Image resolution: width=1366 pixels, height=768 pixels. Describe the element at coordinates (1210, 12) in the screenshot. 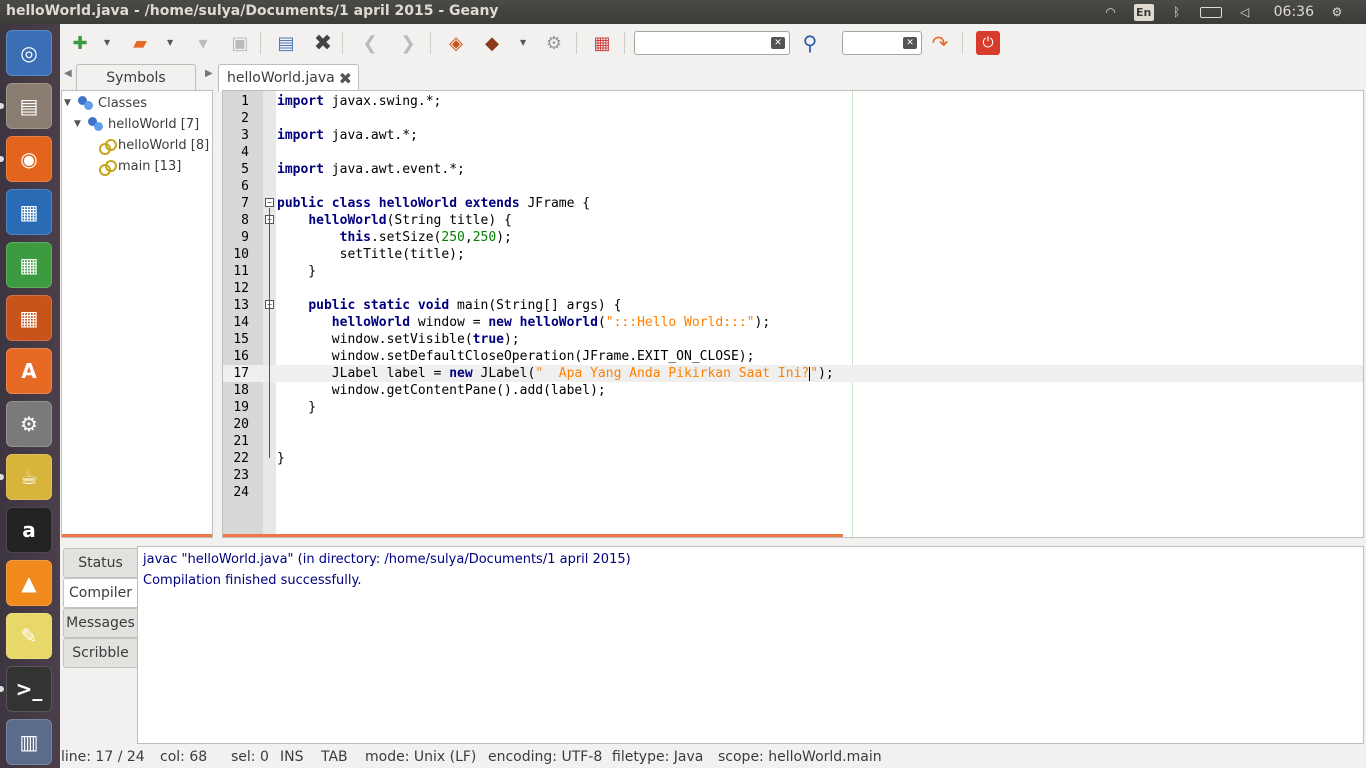

I see `battery-icon` at that location.